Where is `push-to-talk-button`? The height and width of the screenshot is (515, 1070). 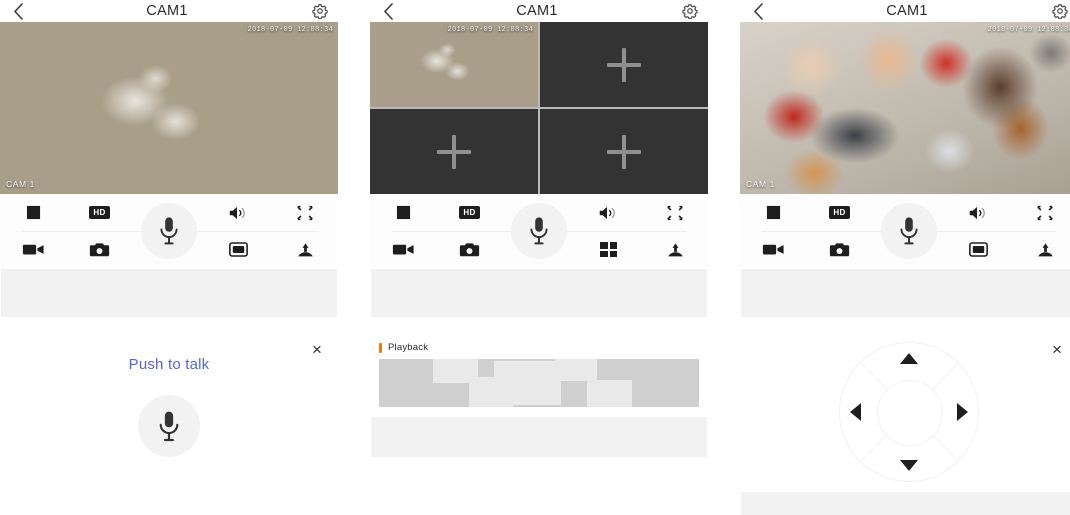 push-to-talk-button is located at coordinates (169, 426).